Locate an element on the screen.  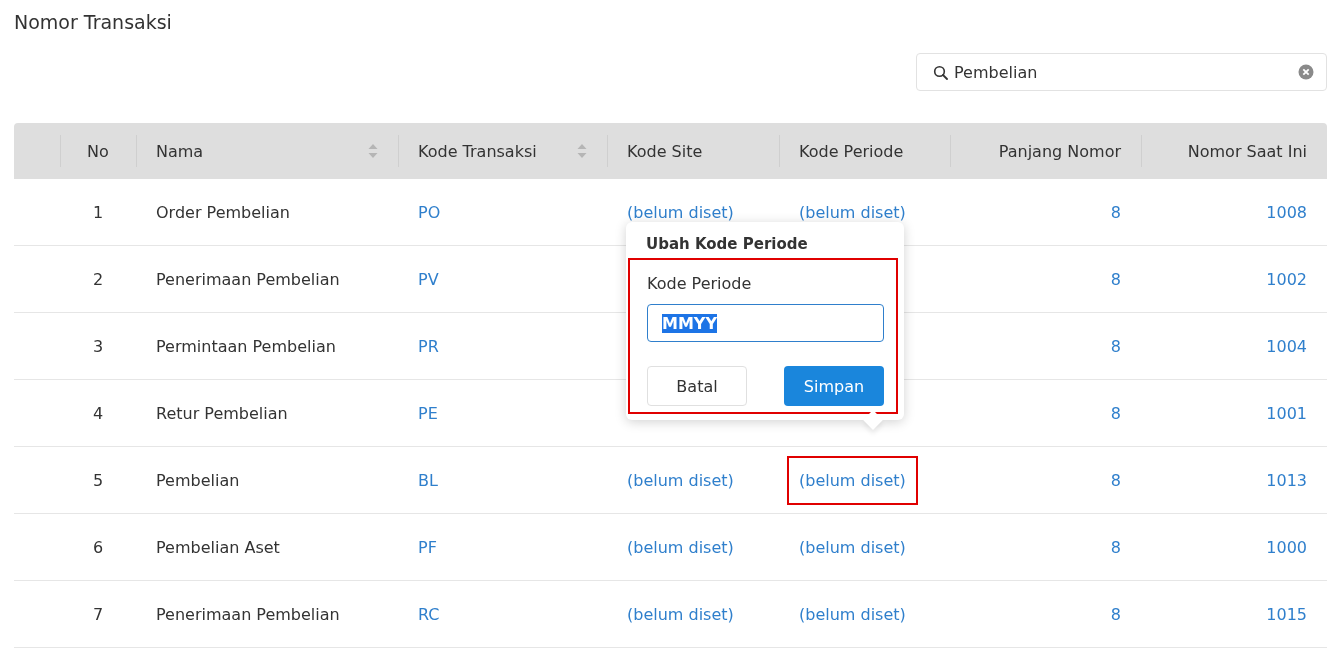
column-header: Panjang Nomor is located at coordinates (1059, 151).